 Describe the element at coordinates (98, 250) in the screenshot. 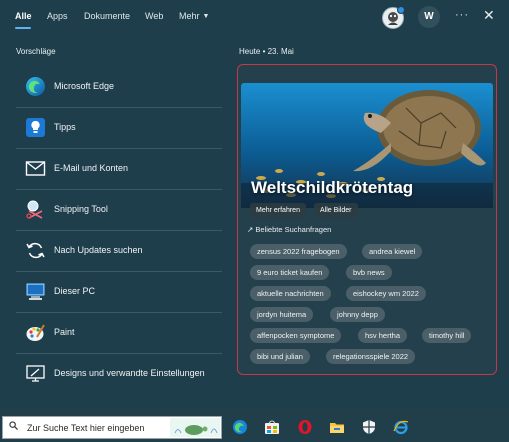

I see `suggestion-label: Nach Updates suchen` at that location.